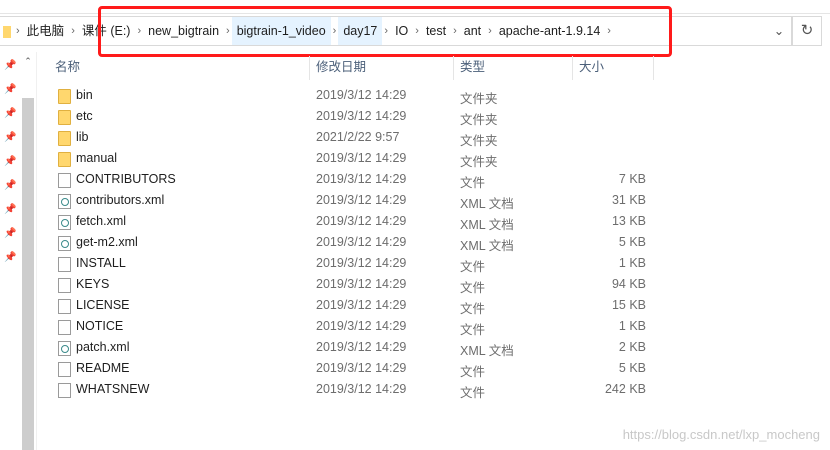 The height and width of the screenshot is (450, 830). What do you see at coordinates (592, 67) in the screenshot?
I see `column-label: 大小` at bounding box center [592, 67].